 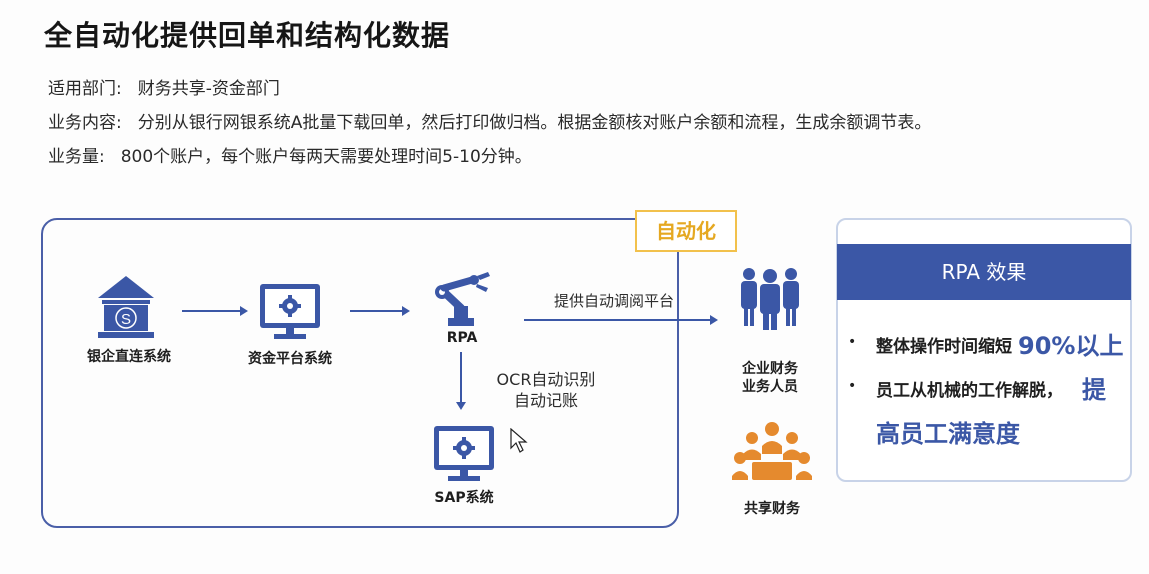 What do you see at coordinates (944, 347) in the screenshot?
I see `effect-item1-text: 整体操作时间缩短` at bounding box center [944, 347].